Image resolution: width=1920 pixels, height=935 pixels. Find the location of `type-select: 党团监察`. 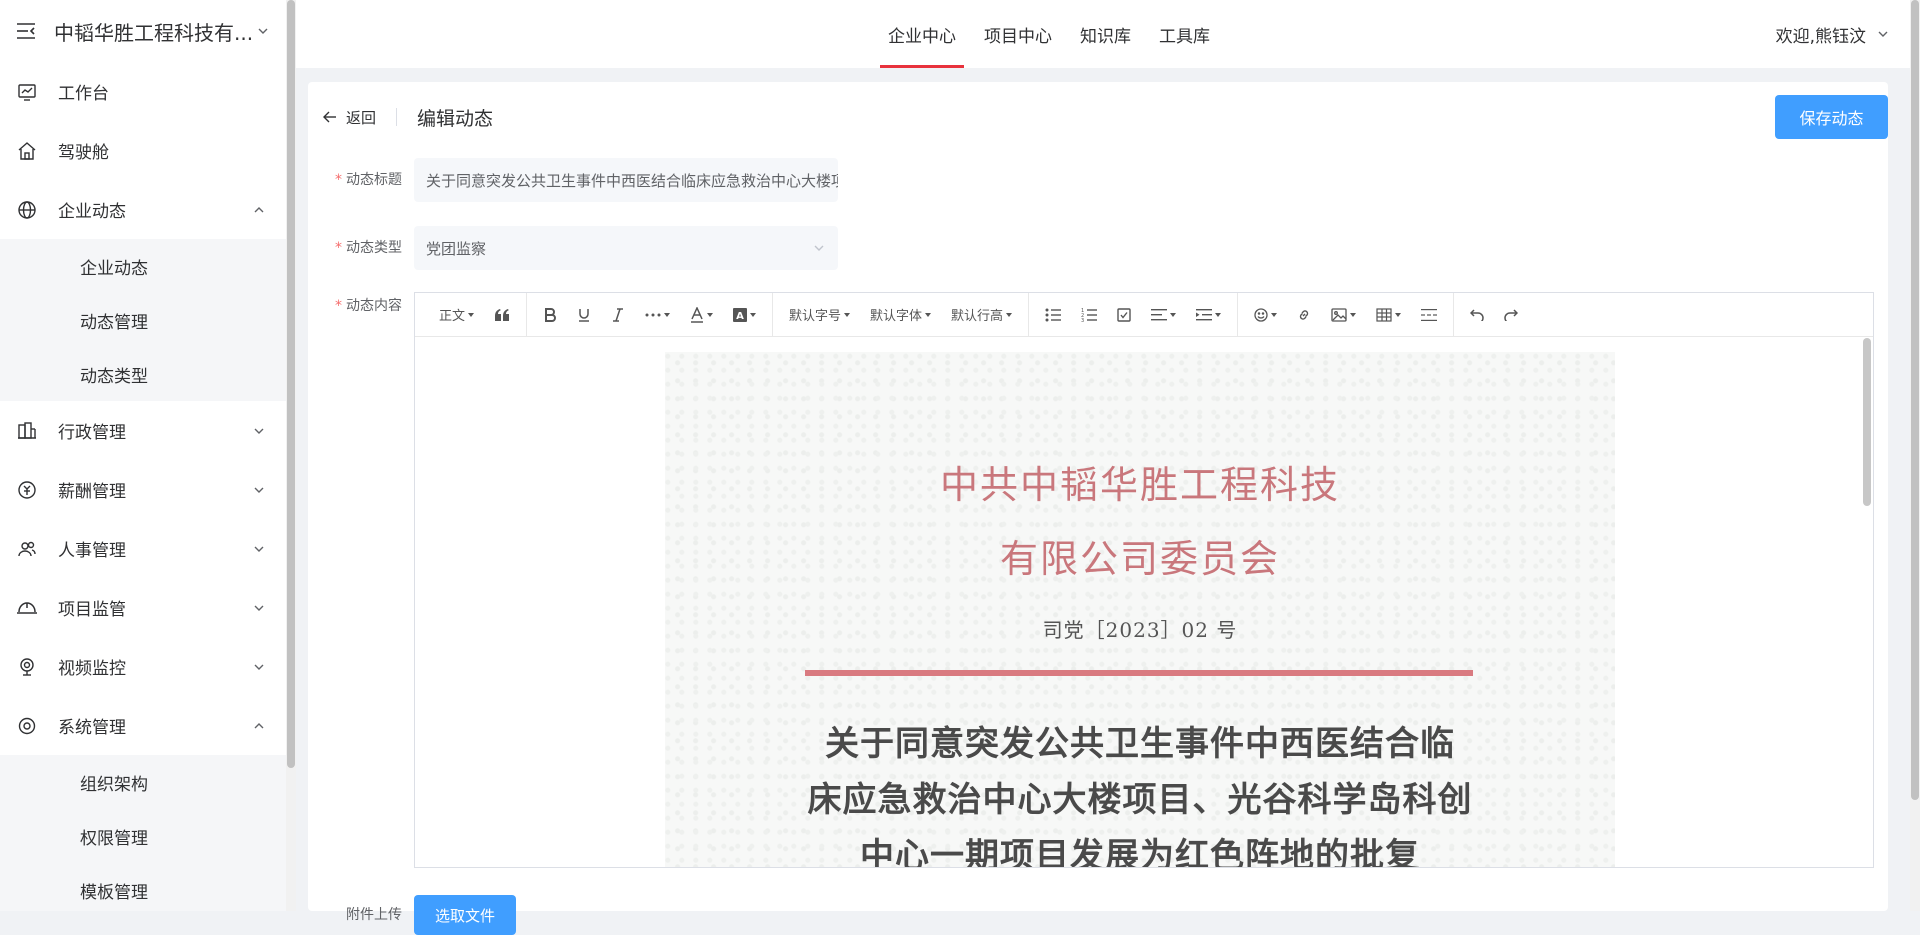

type-select: 党团监察 is located at coordinates (626, 248).